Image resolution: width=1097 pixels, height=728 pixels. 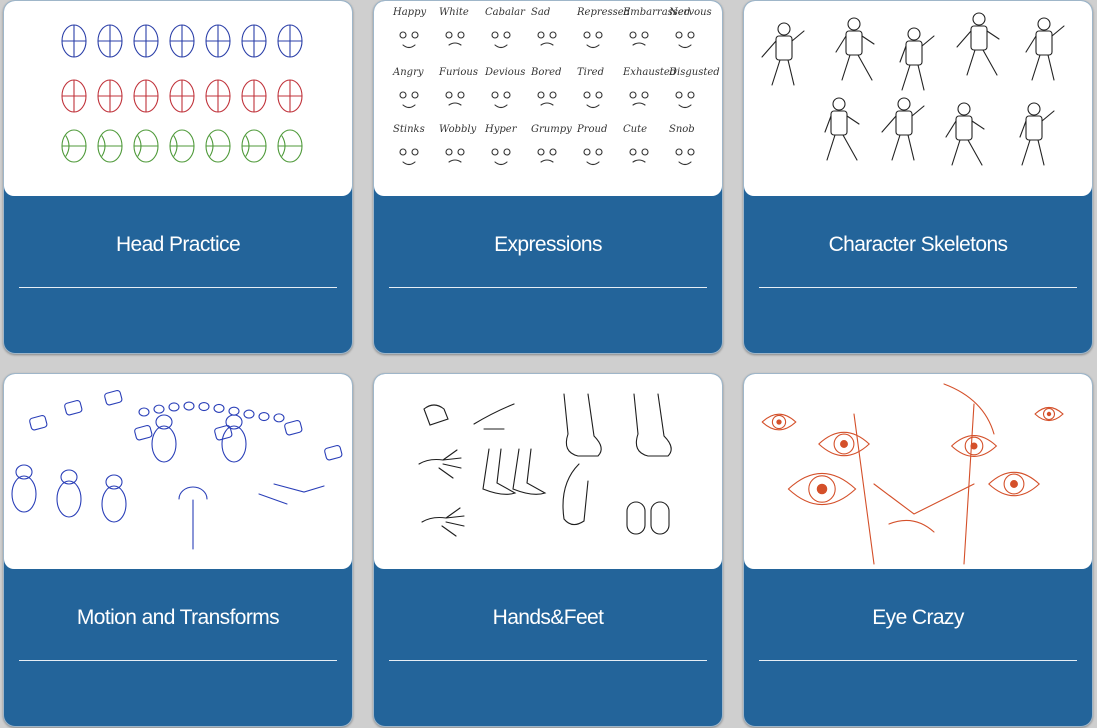 I want to click on expression-caption: Snob, so click(x=682, y=129).